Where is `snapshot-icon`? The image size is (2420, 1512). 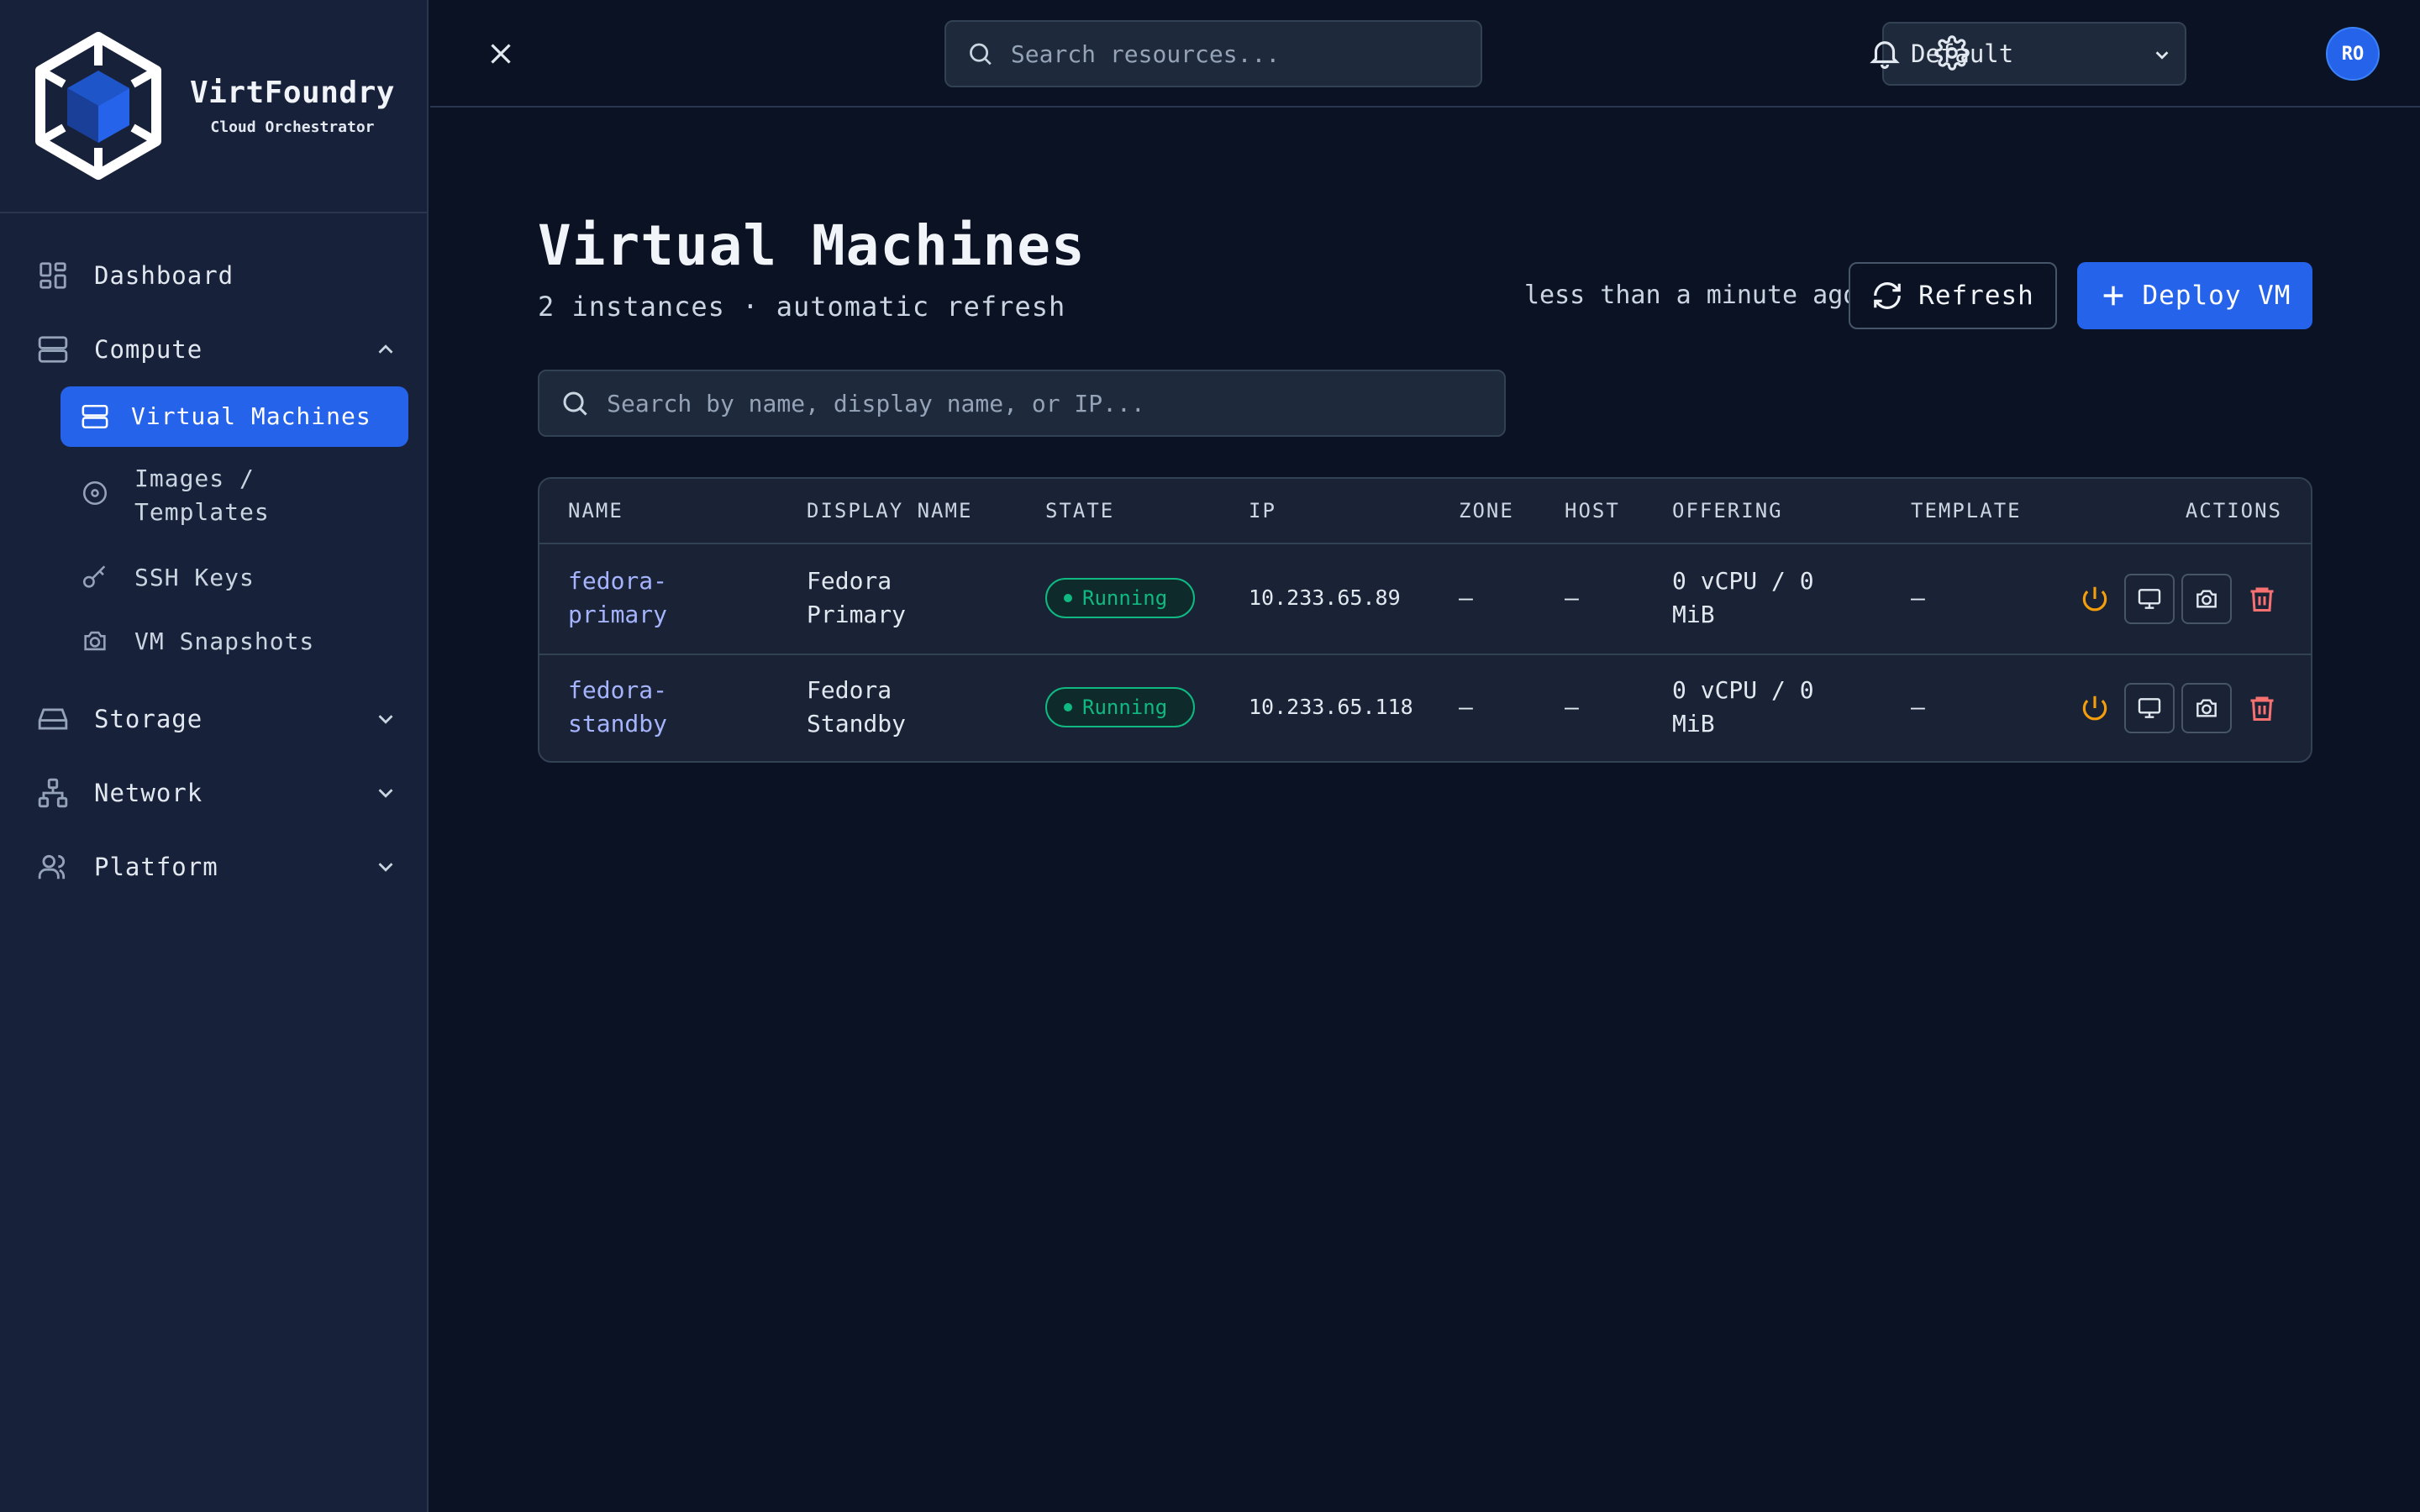
snapshot-icon is located at coordinates (2207, 599).